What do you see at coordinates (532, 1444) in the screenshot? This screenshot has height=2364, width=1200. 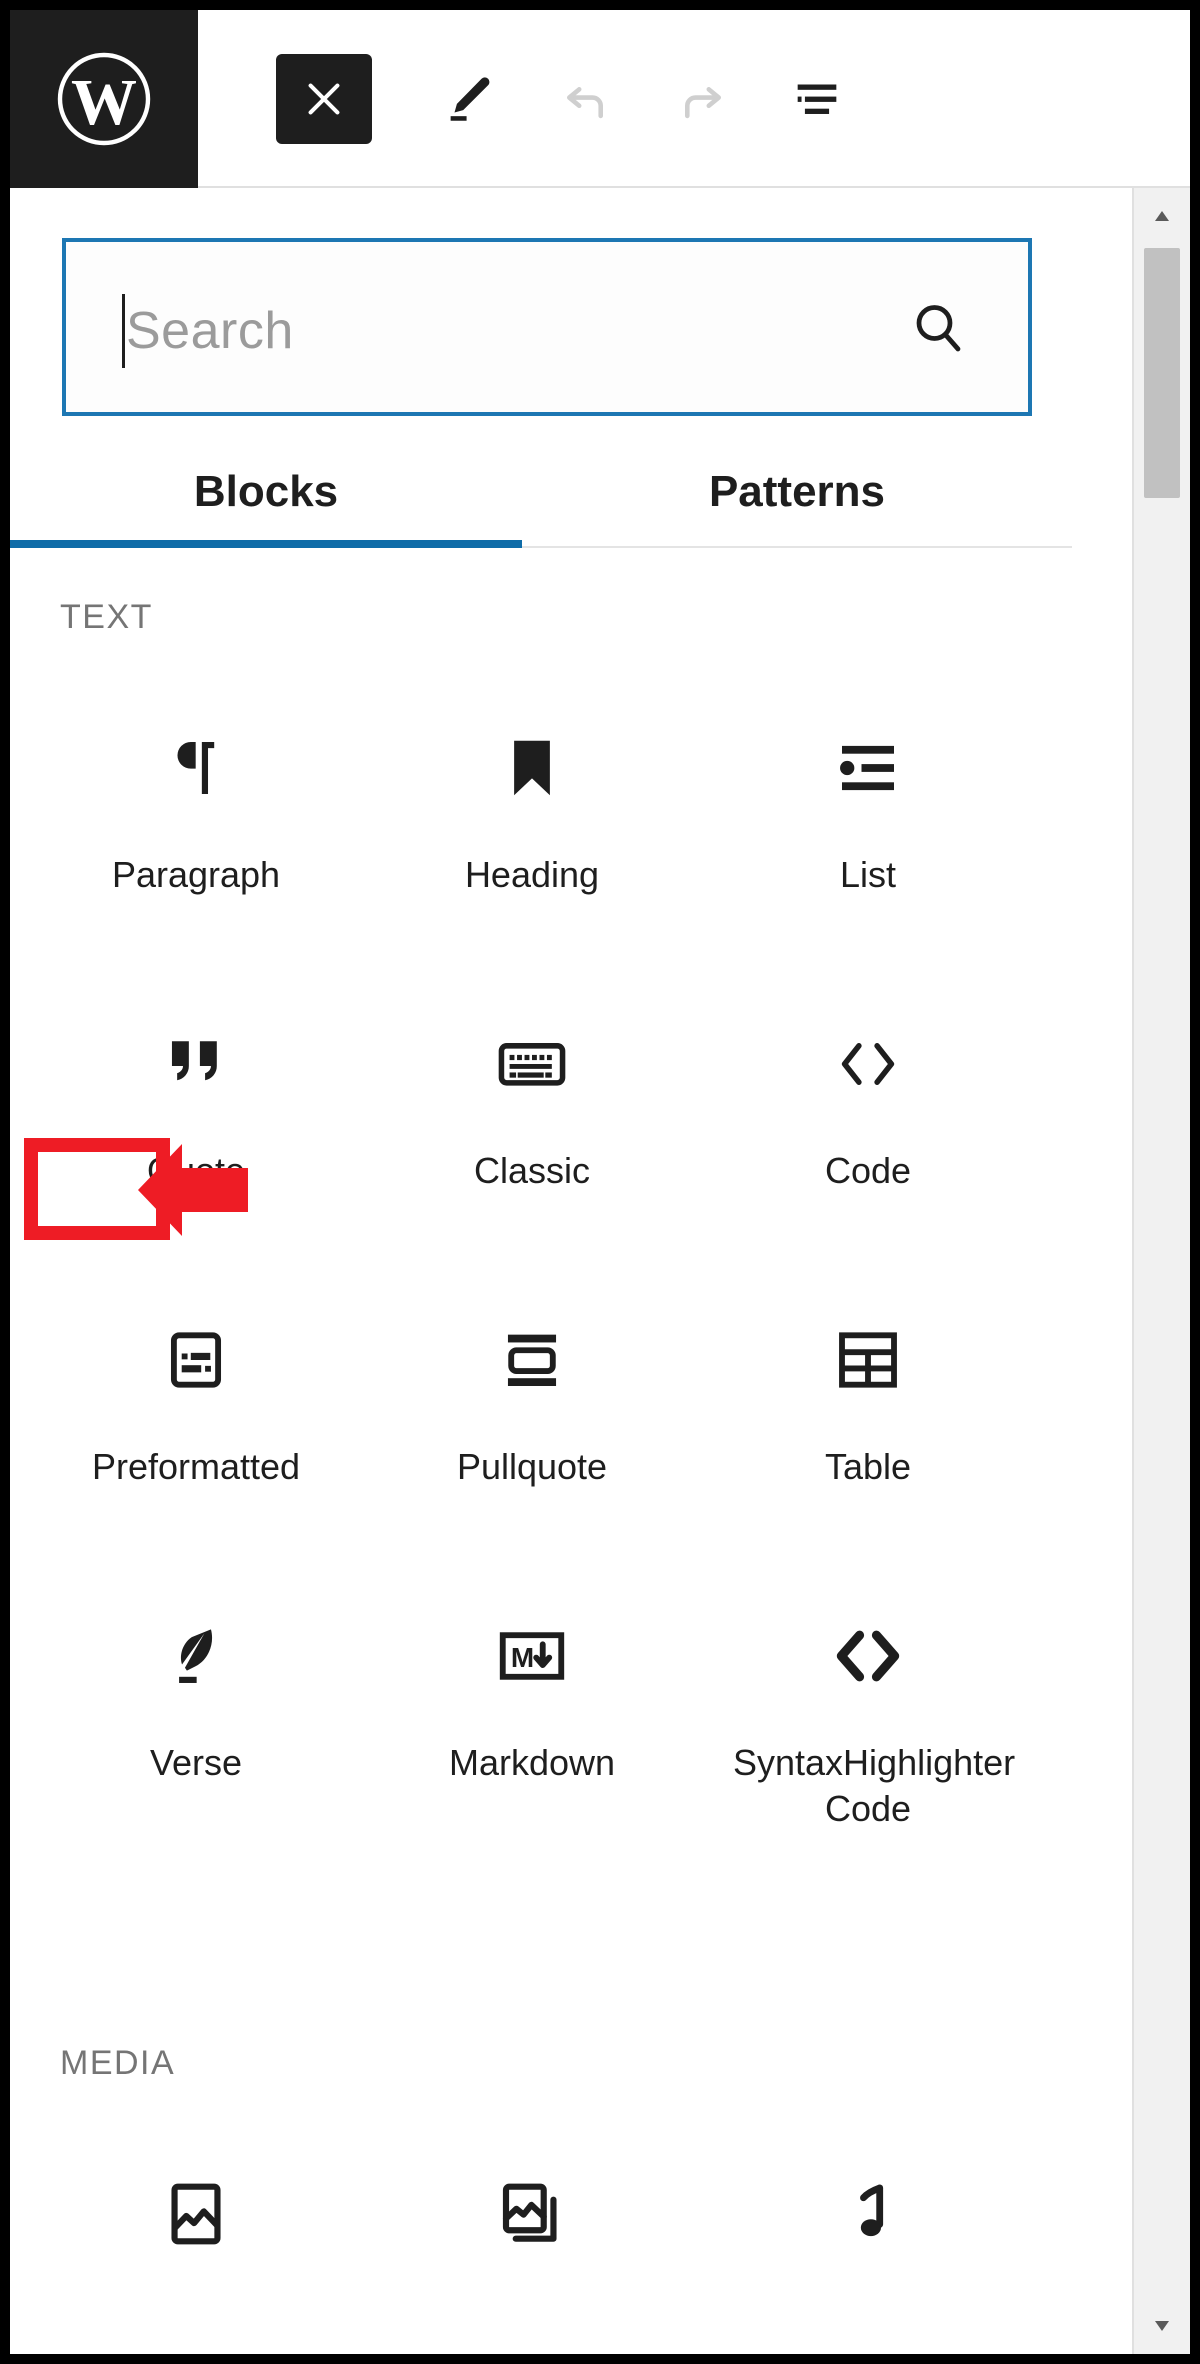 I see `block-item-pullquote: Pullquote` at bounding box center [532, 1444].